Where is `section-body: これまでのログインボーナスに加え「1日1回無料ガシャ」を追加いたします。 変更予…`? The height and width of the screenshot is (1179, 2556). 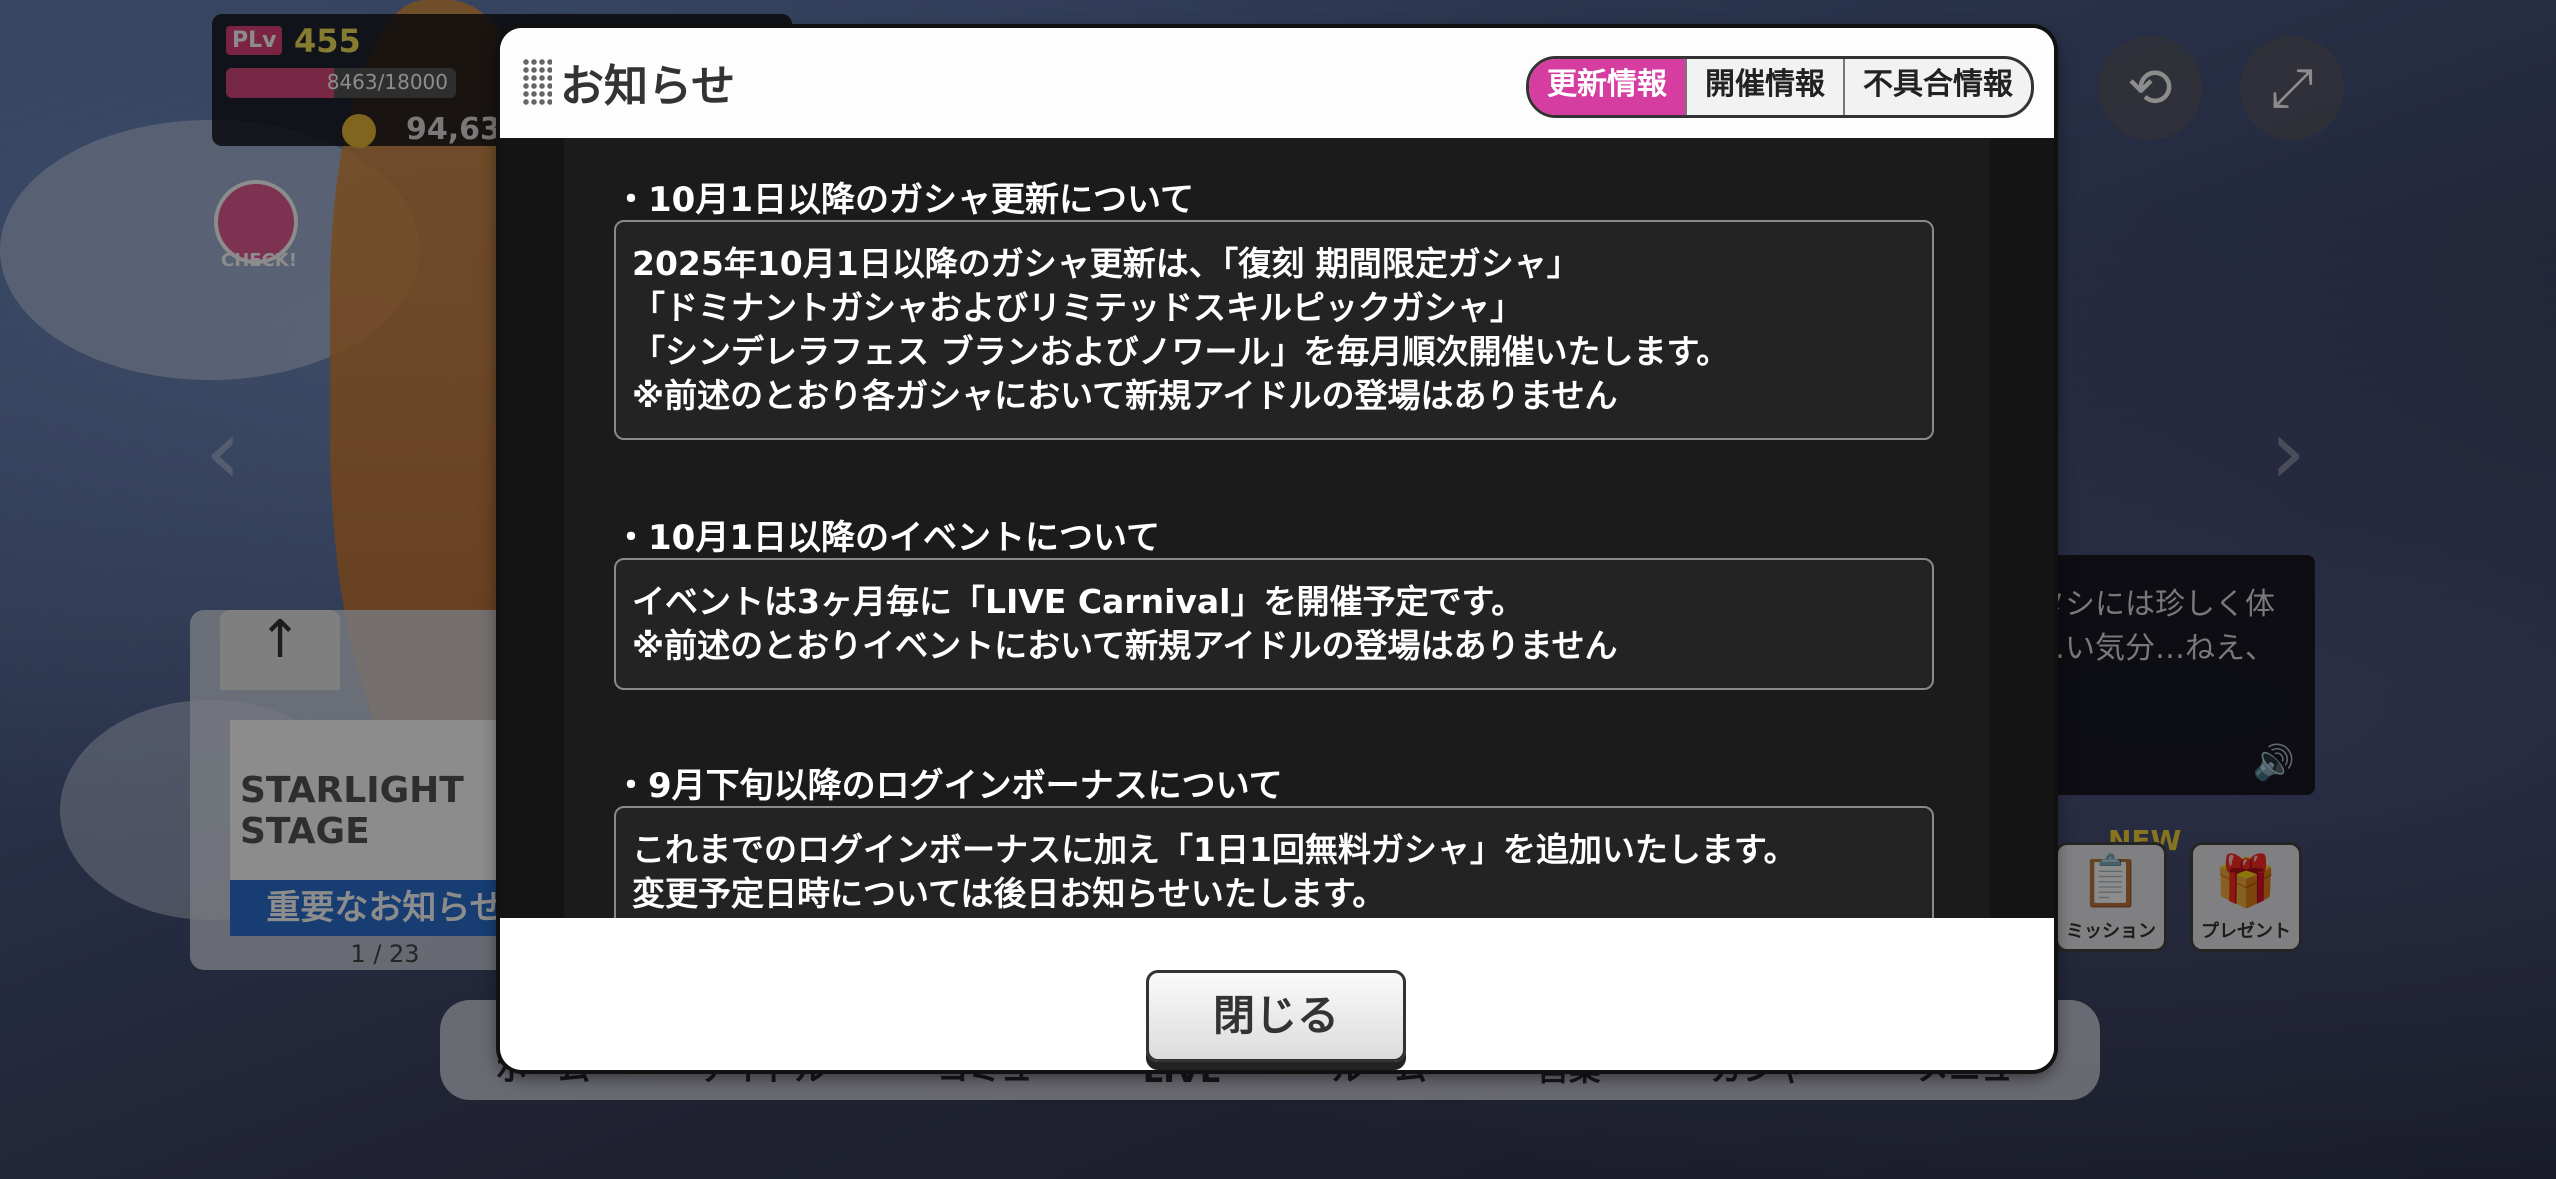 section-body: これまでのログインボーナスに加え「1日1回無料ガシャ」を追加いたします。 変更予… is located at coordinates (1274, 862).